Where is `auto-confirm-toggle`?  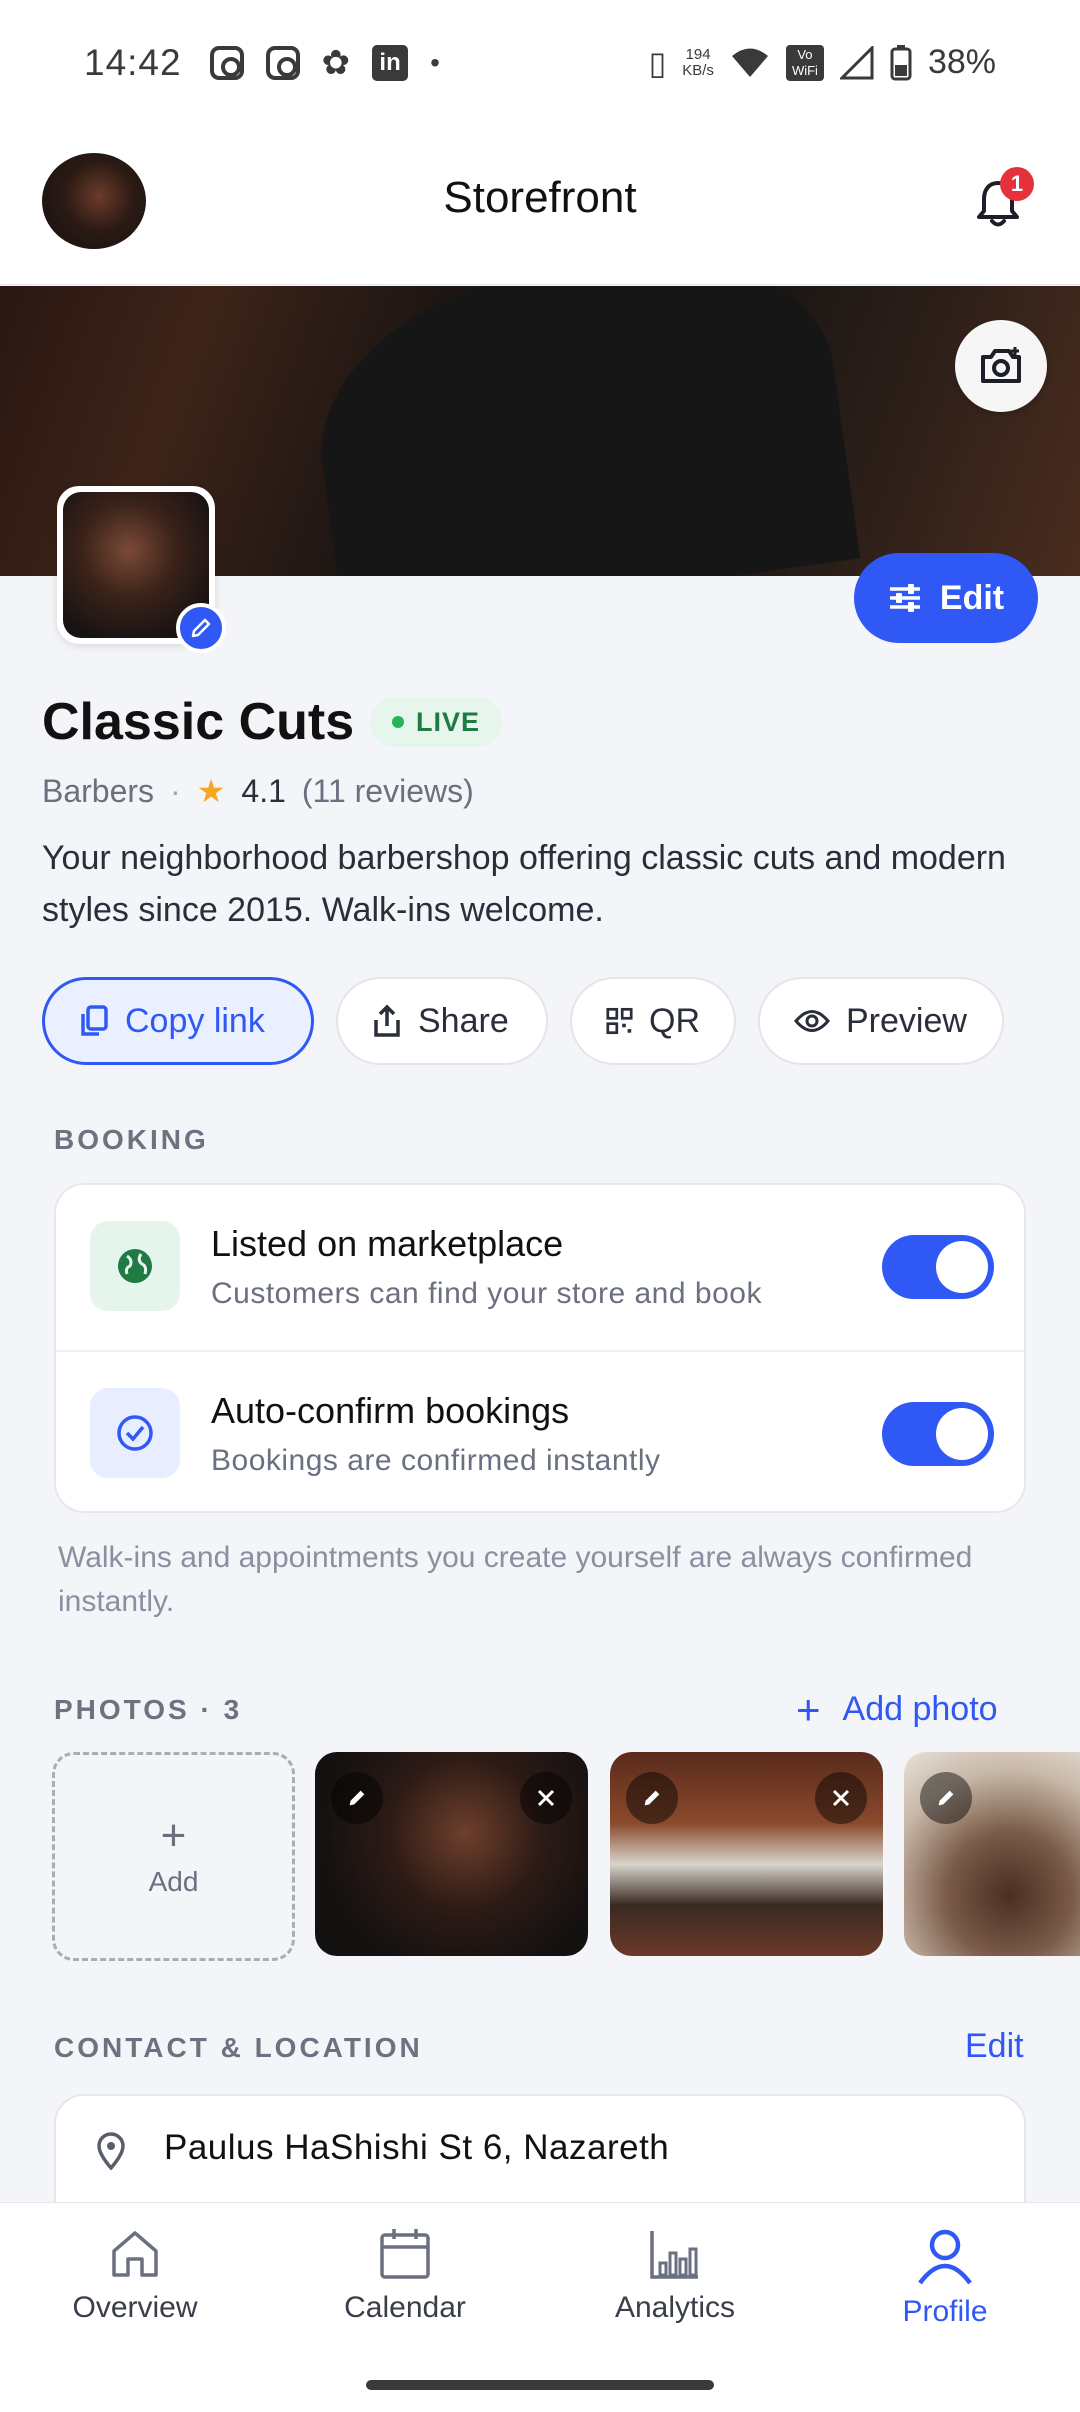 auto-confirm-toggle is located at coordinates (938, 1434).